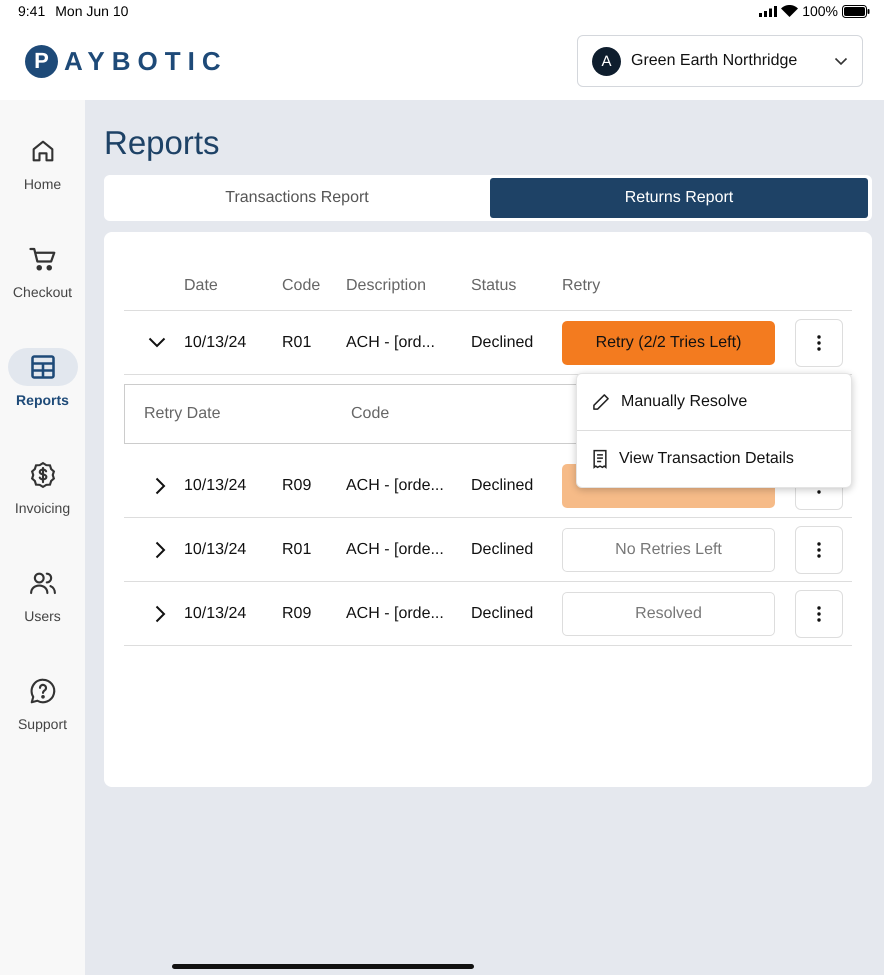 The height and width of the screenshot is (975, 884). Describe the element at coordinates (162, 143) in the screenshot. I see `page-title: Reports` at that location.